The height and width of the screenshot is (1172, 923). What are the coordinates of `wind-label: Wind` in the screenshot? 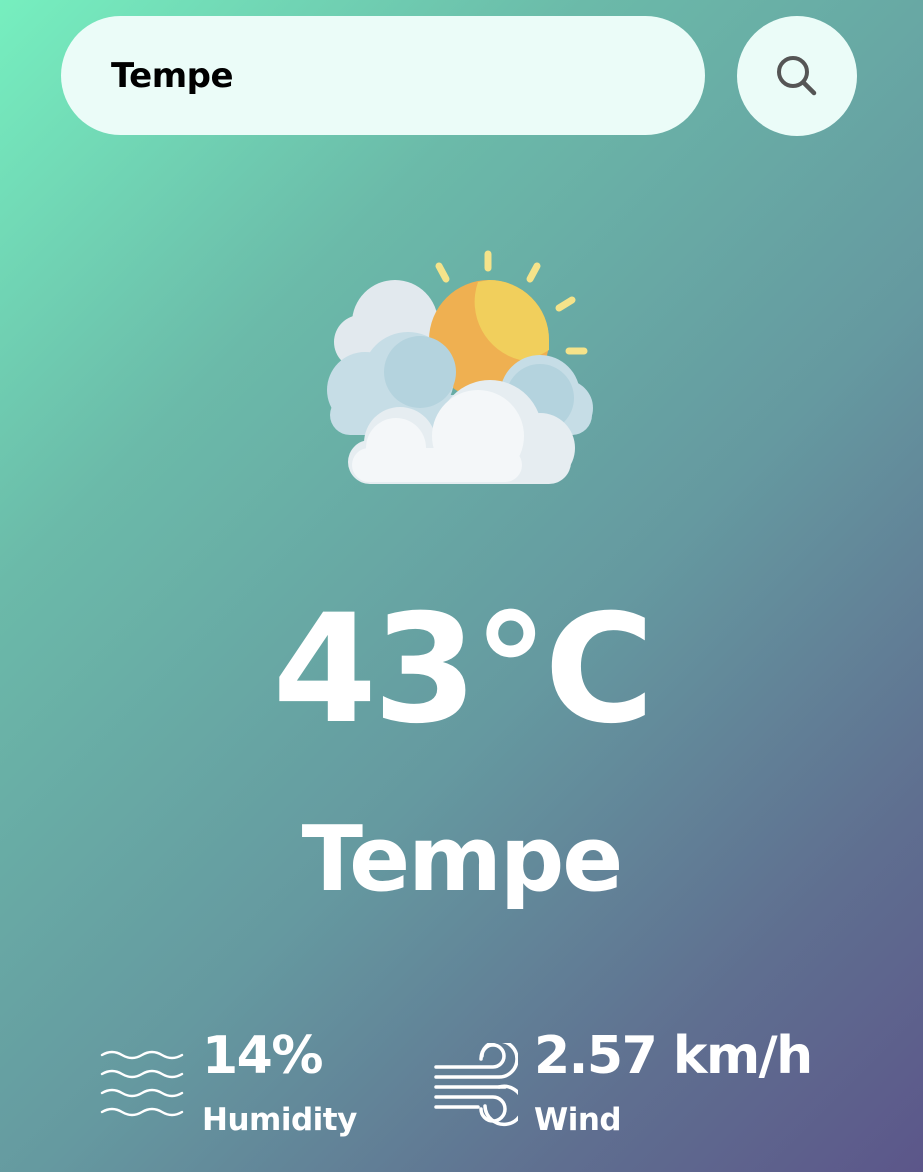 It's located at (578, 1120).